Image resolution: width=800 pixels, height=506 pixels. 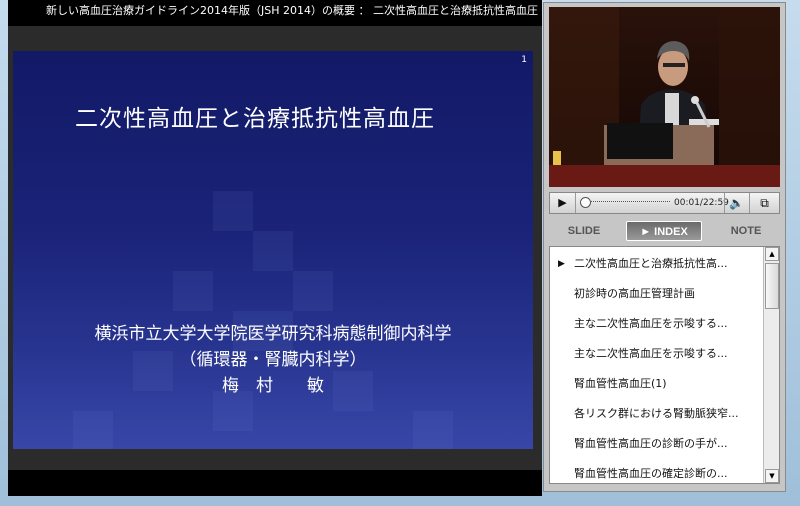 I want to click on speaker-icon: 🔈, so click(x=736, y=203).